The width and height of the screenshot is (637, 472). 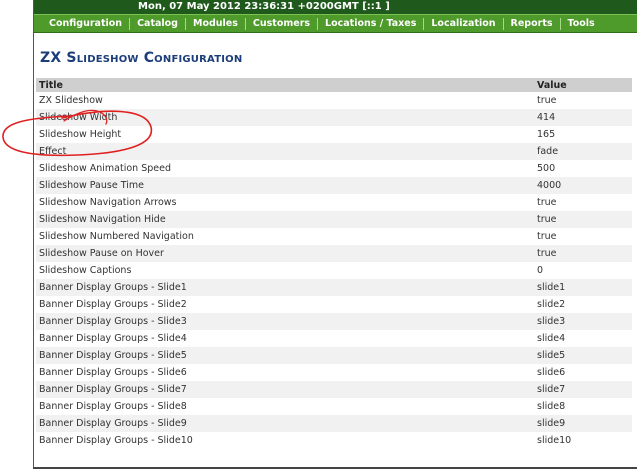 What do you see at coordinates (141, 58) in the screenshot?
I see `page-title: ZX Slideshow Configuration` at bounding box center [141, 58].